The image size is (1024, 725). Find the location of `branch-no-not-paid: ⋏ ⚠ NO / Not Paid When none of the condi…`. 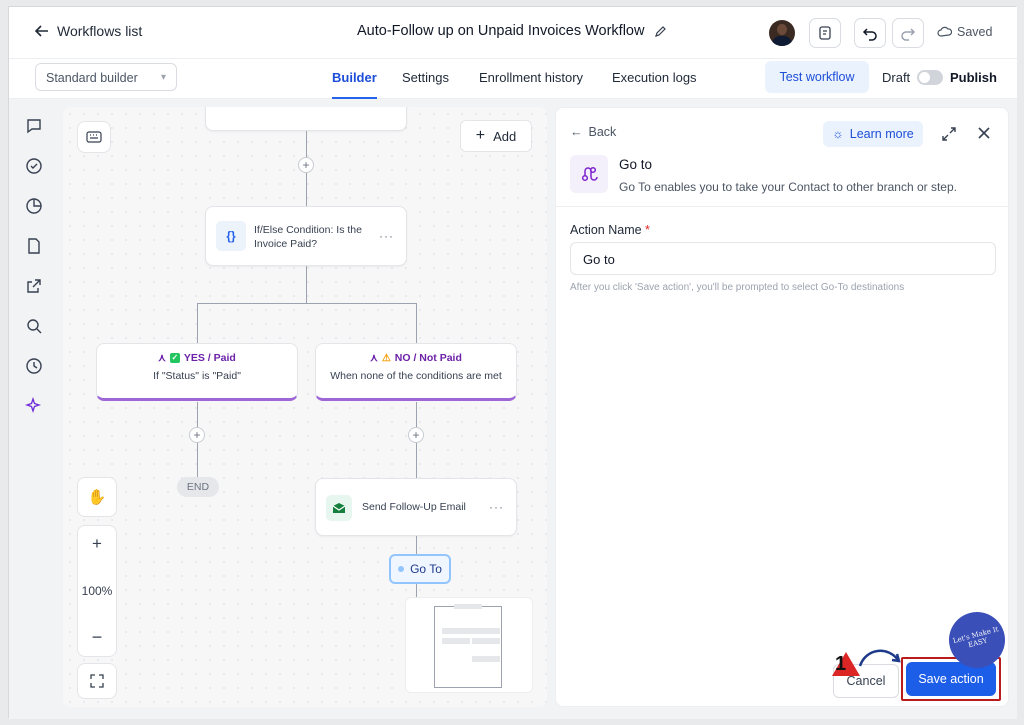

branch-no-not-paid: ⋏ ⚠ NO / Not Paid When none of the condi… is located at coordinates (416, 372).